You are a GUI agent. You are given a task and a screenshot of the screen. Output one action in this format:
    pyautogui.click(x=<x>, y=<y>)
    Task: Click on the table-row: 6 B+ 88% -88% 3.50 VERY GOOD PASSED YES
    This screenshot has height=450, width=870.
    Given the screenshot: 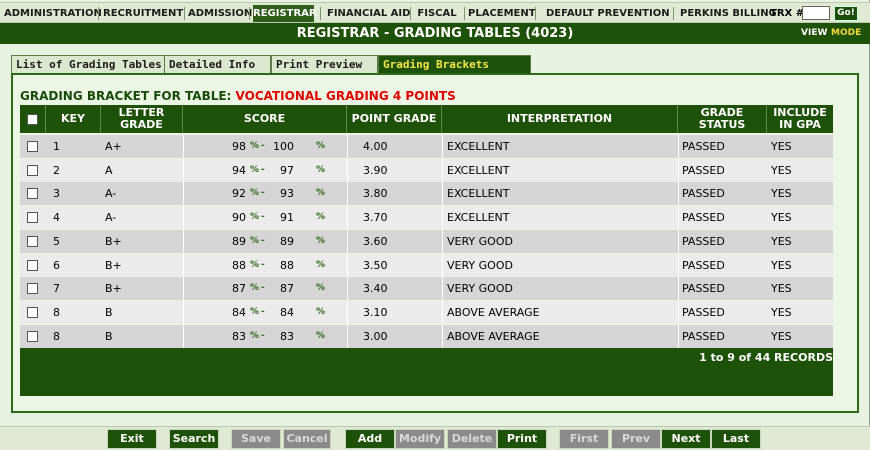 What is the action you would take?
    pyautogui.click(x=426, y=265)
    